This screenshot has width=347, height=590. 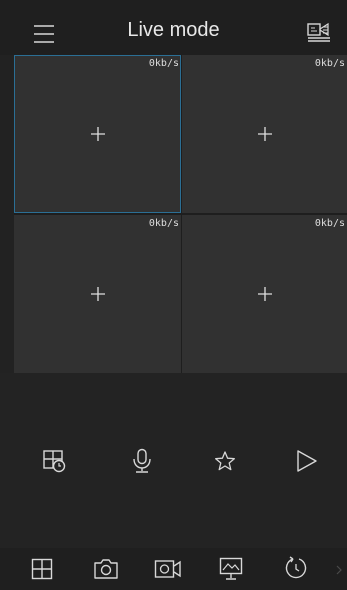 What do you see at coordinates (339, 570) in the screenshot?
I see `chevron-right-icon` at bounding box center [339, 570].